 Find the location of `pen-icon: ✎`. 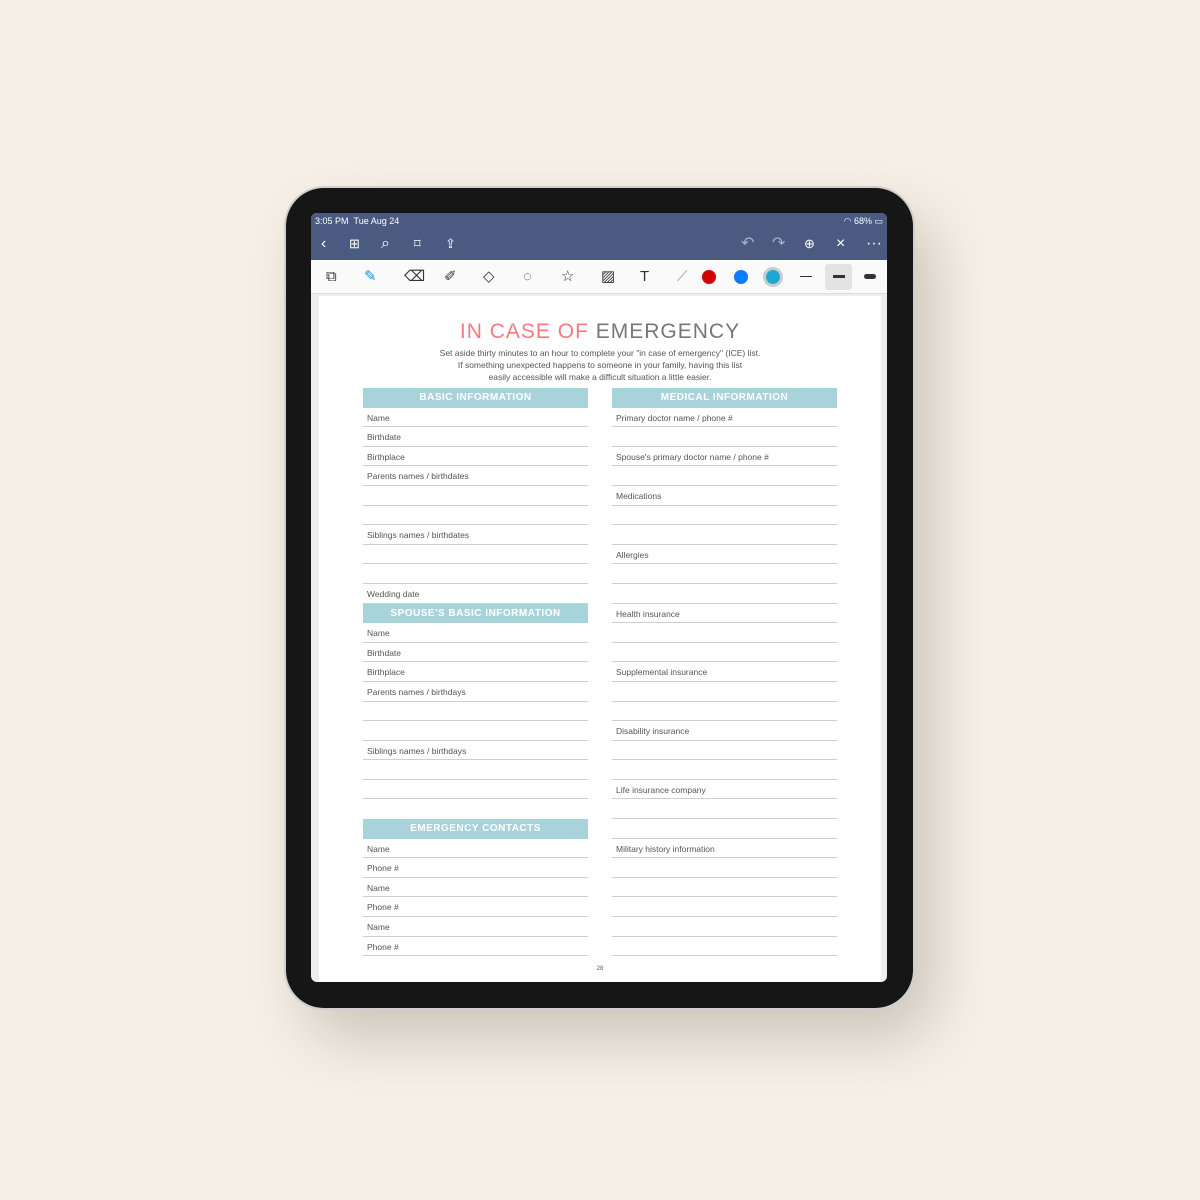

pen-icon: ✎ is located at coordinates (370, 277).